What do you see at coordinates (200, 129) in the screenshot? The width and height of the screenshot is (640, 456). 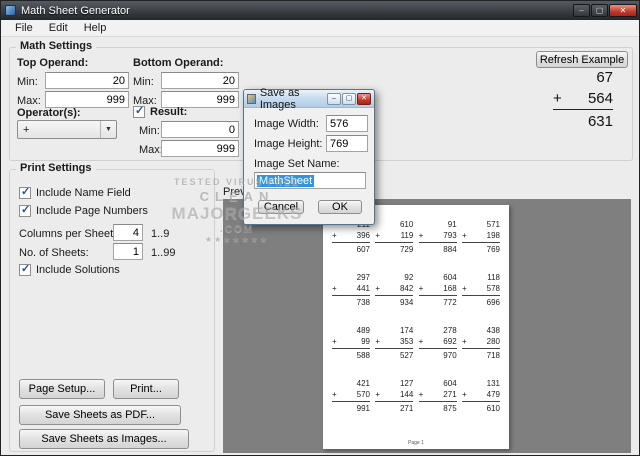 I see `result-min-input` at bounding box center [200, 129].